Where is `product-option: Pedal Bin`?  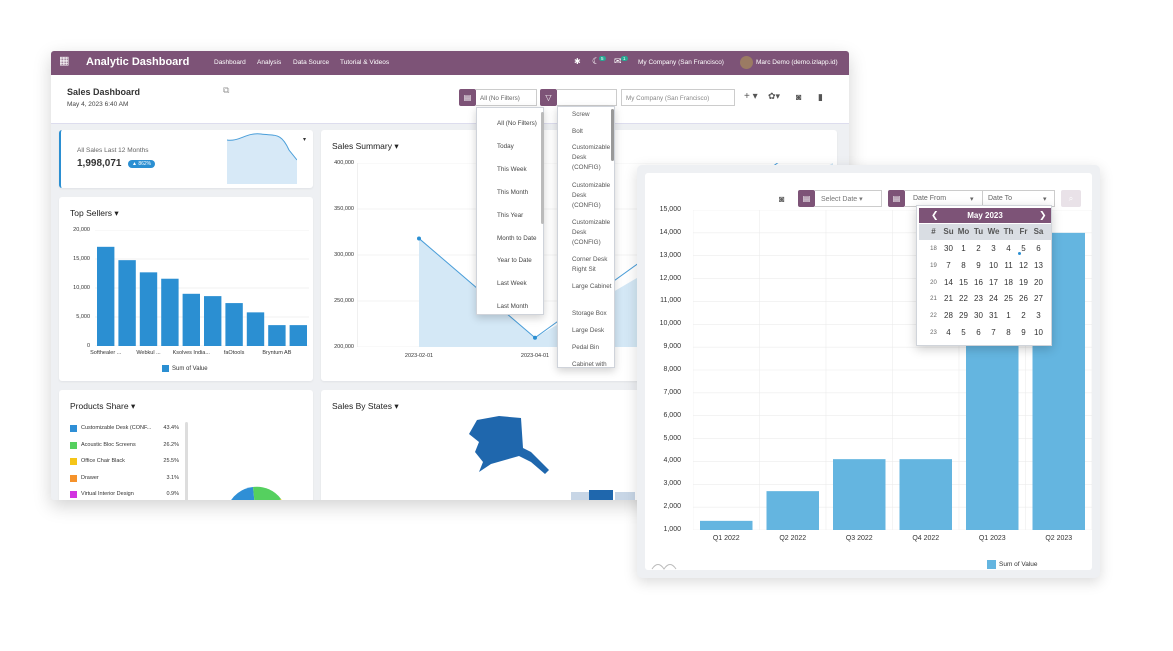 product-option: Pedal Bin is located at coordinates (593, 348).